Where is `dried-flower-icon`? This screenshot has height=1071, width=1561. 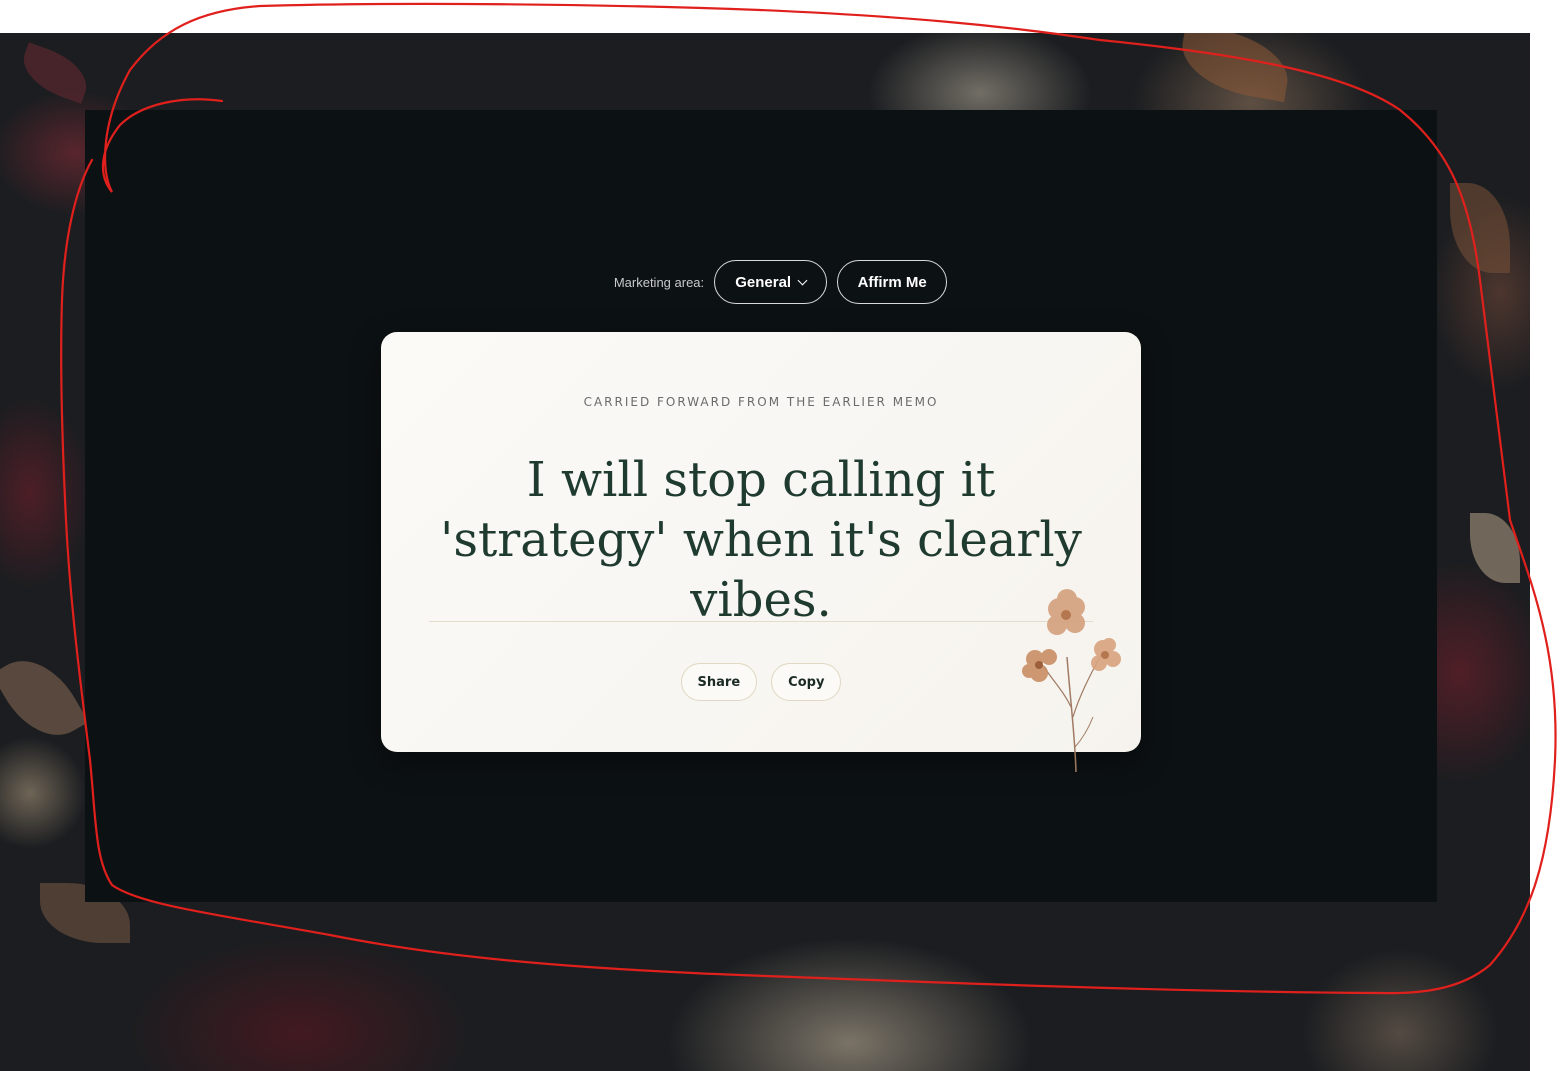 dried-flower-icon is located at coordinates (1071, 681).